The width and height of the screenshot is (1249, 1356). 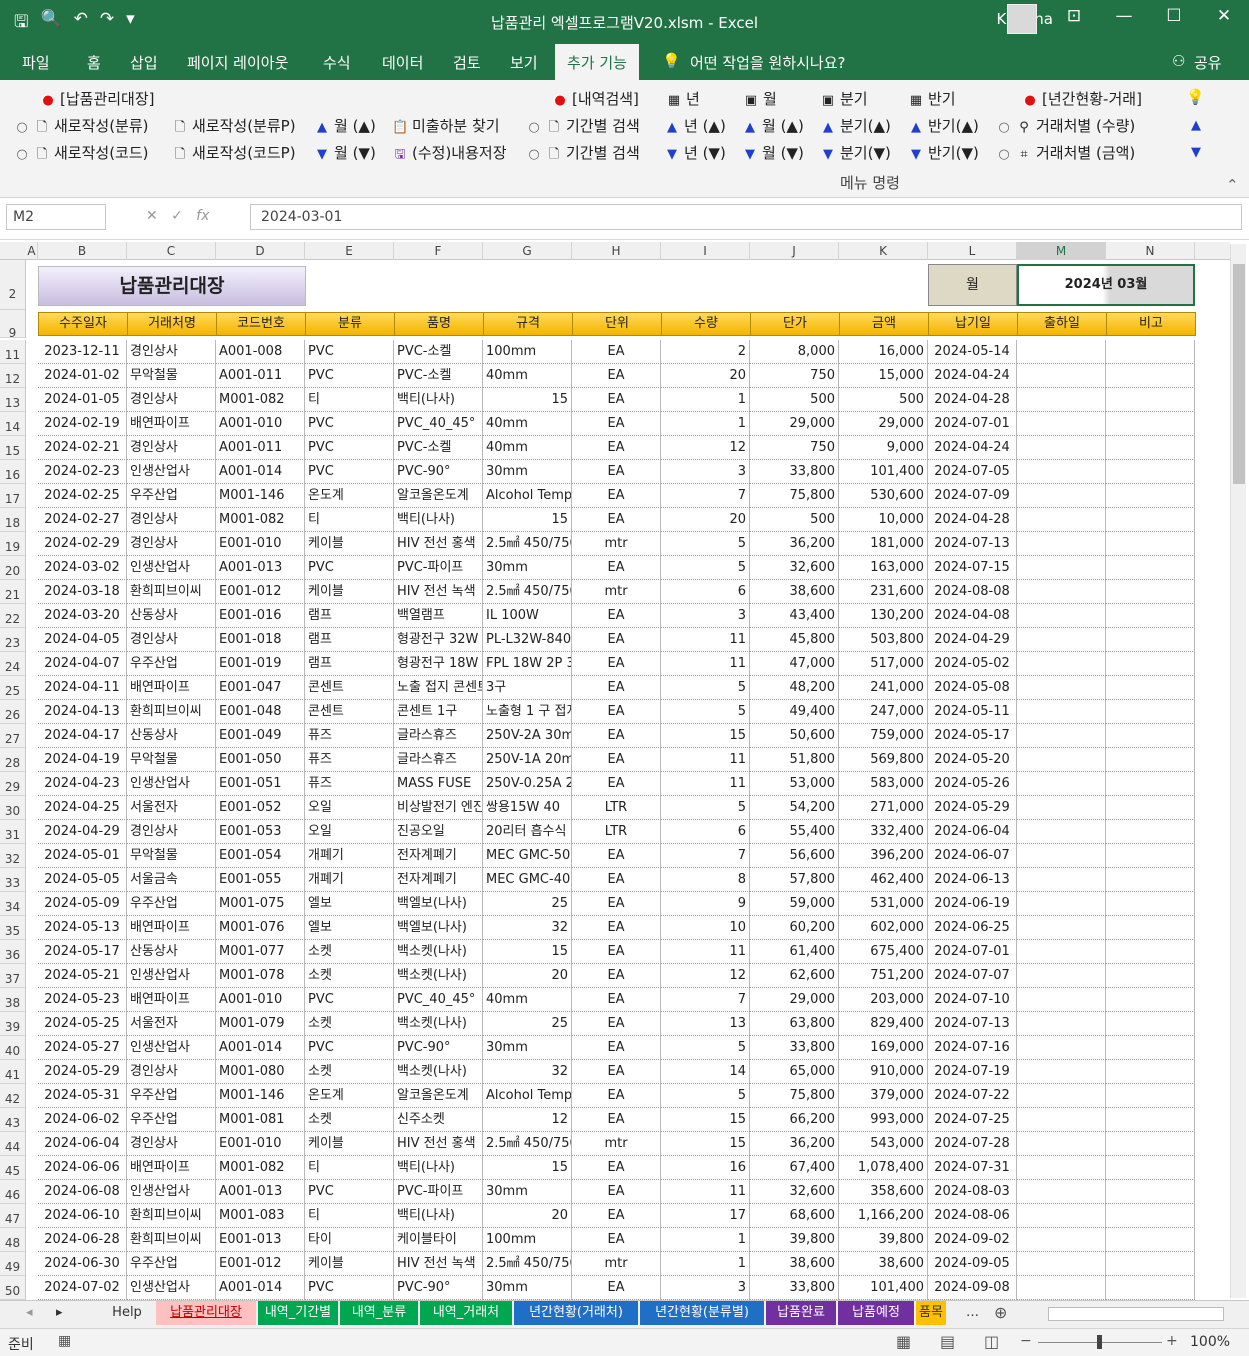 I want to click on table-cell: 케이블, so click(x=349, y=1144).